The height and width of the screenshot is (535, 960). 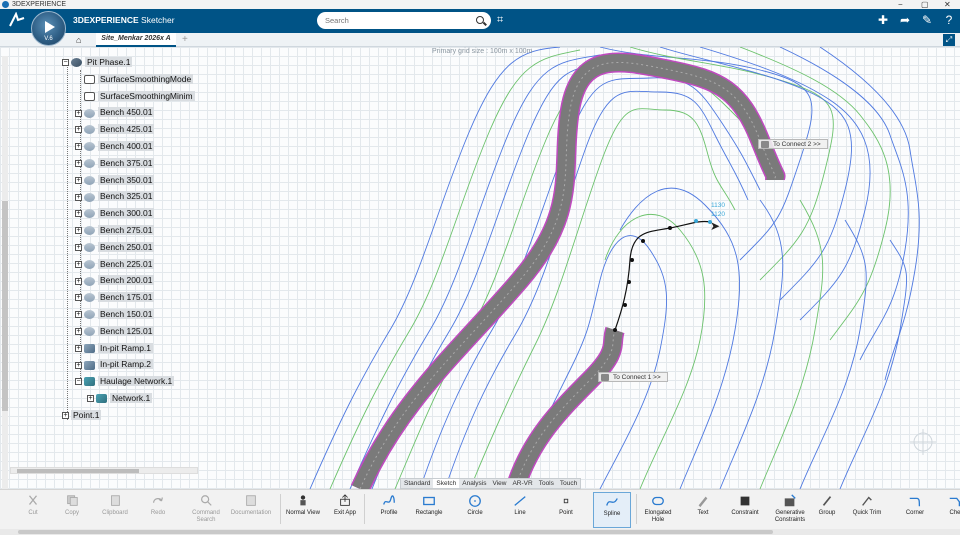 I want to click on context-tab: AR-VR, so click(x=522, y=483).